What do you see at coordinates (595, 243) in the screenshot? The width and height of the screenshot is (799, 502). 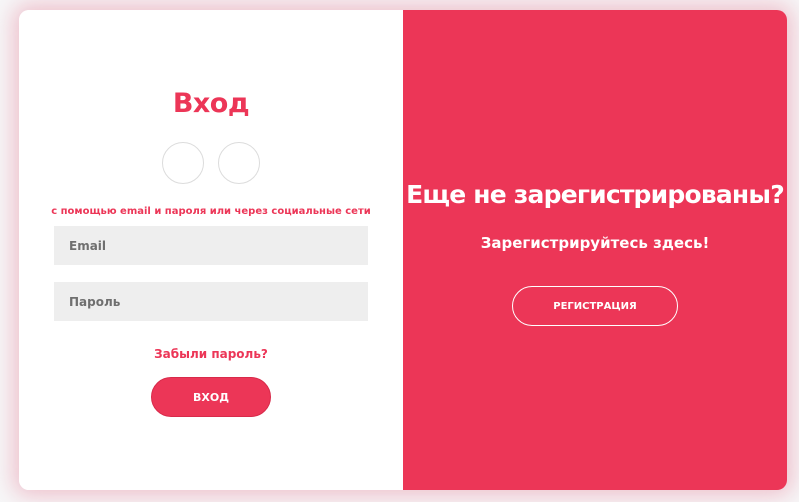 I see `promo-subtitle: Зарегистрируйтесь здесь!` at bounding box center [595, 243].